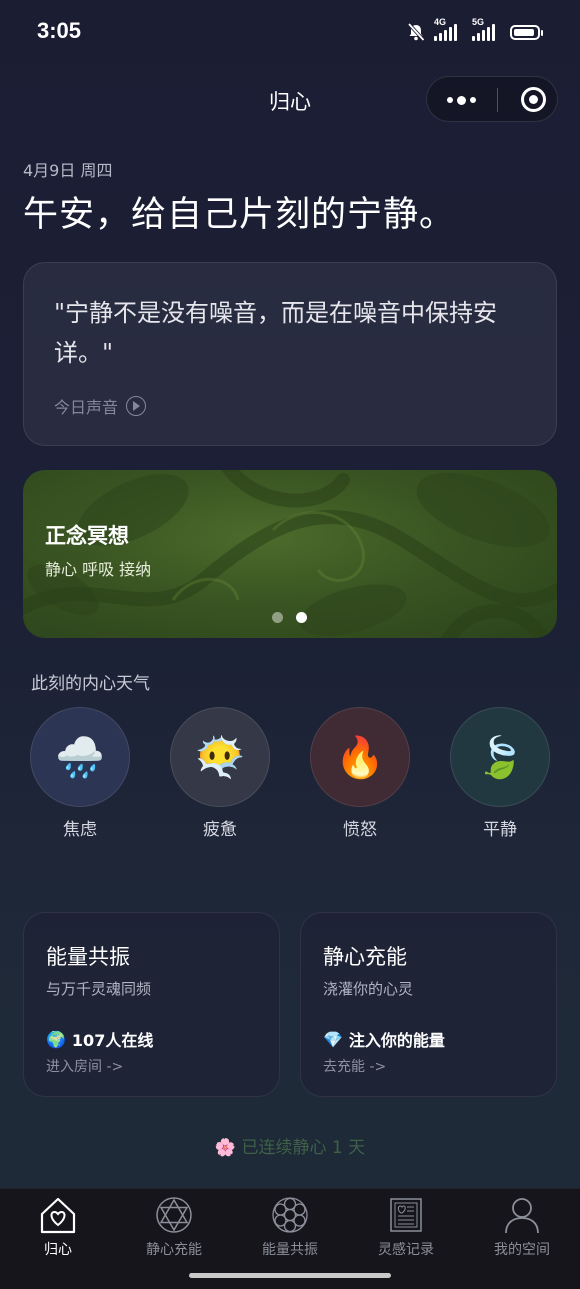 The width and height of the screenshot is (580, 1289). I want to click on blossom-icon: 🌸, so click(225, 1148).